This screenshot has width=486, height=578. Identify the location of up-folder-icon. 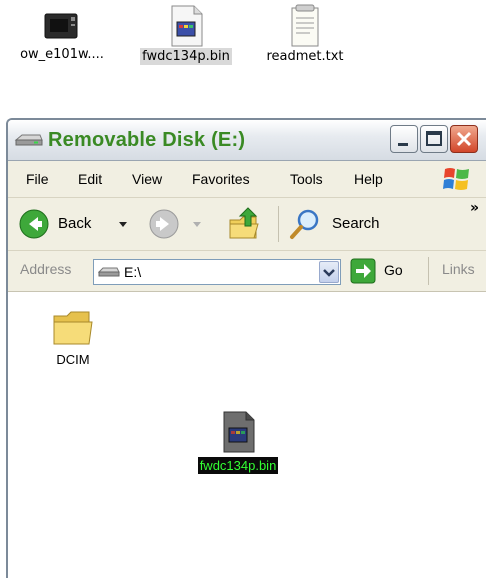
(244, 223).